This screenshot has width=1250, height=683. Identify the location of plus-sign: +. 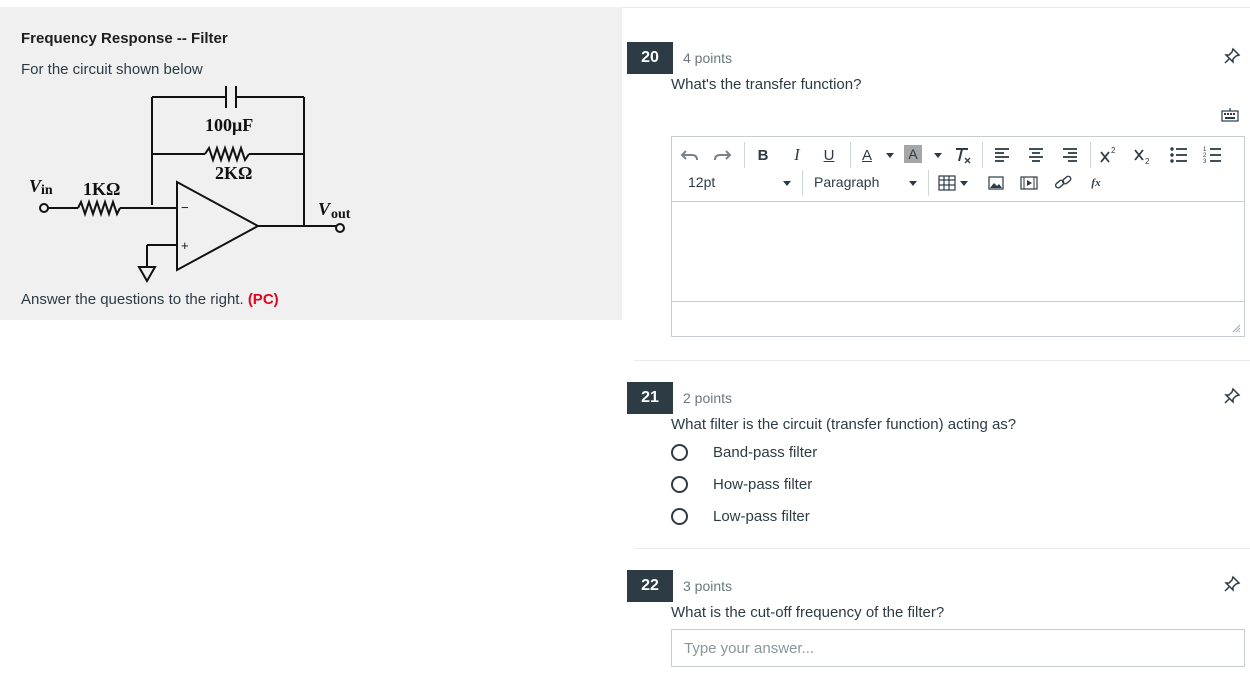
(185, 245).